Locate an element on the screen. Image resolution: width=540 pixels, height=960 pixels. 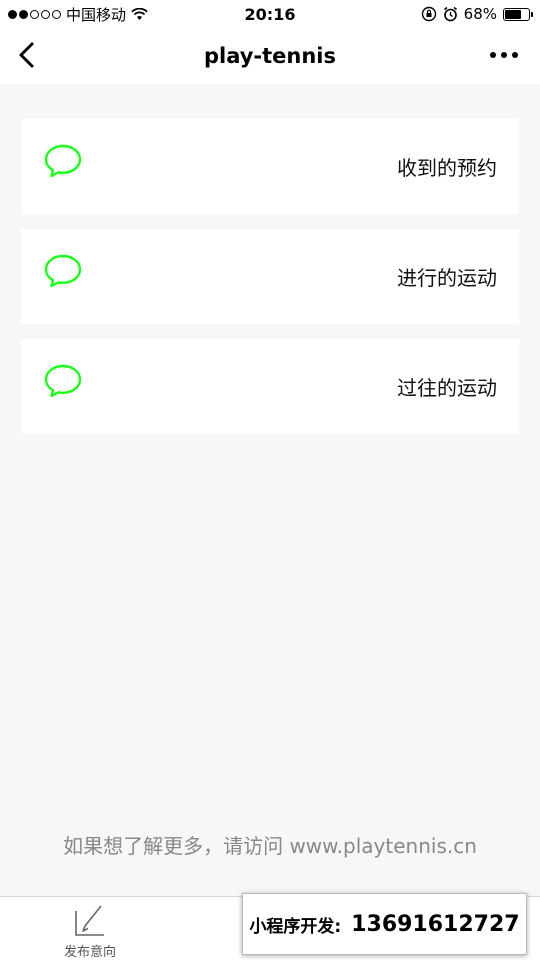
carrier-name: 中国移动 is located at coordinates (96, 14).